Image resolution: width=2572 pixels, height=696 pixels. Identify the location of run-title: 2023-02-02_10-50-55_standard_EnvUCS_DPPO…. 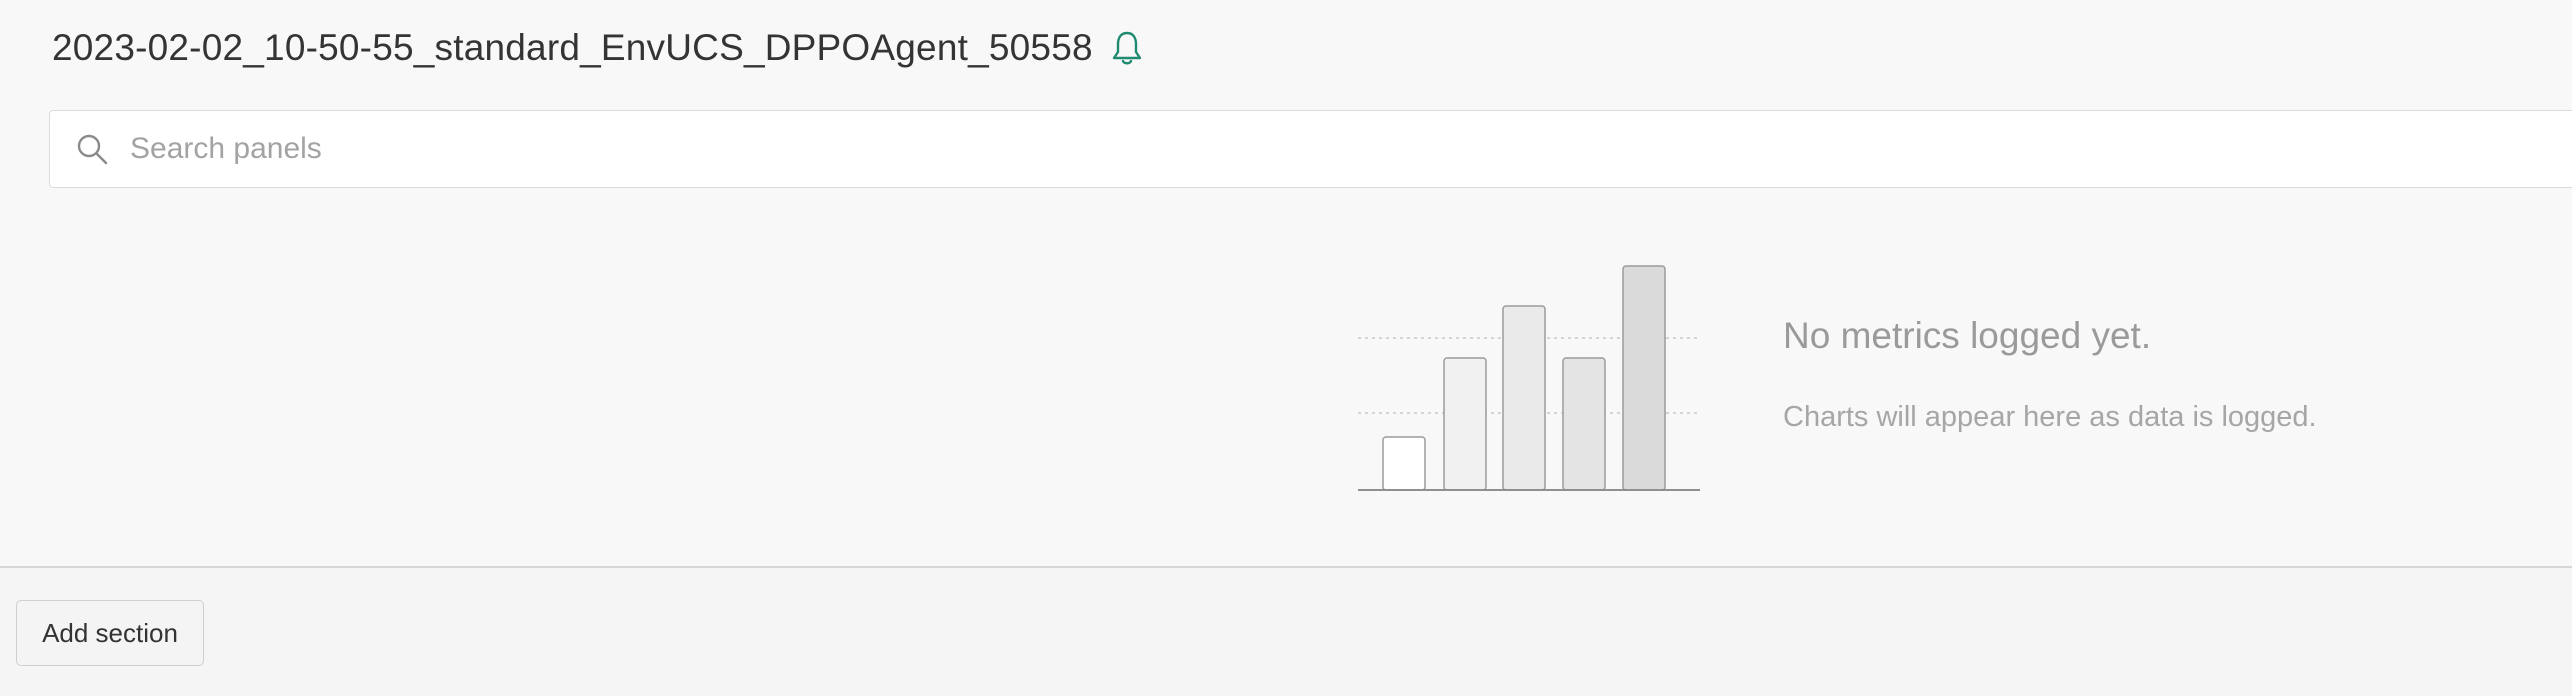
(572, 47).